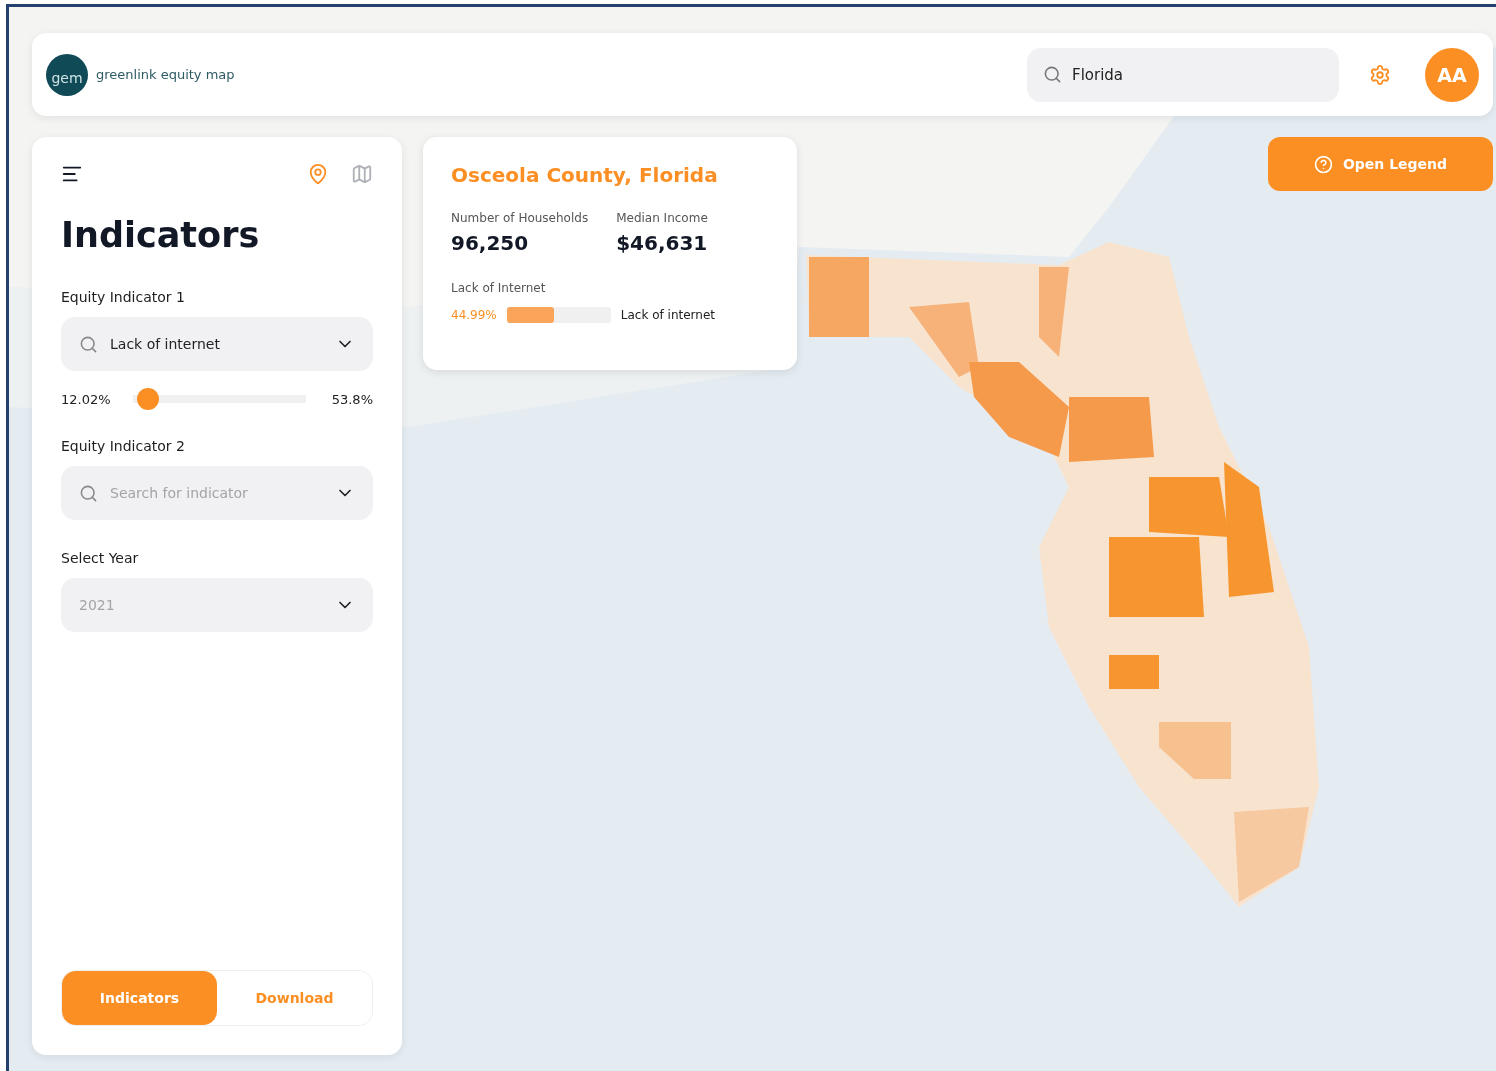  What do you see at coordinates (217, 493) in the screenshot?
I see `indicator-select: Search for indicator` at bounding box center [217, 493].